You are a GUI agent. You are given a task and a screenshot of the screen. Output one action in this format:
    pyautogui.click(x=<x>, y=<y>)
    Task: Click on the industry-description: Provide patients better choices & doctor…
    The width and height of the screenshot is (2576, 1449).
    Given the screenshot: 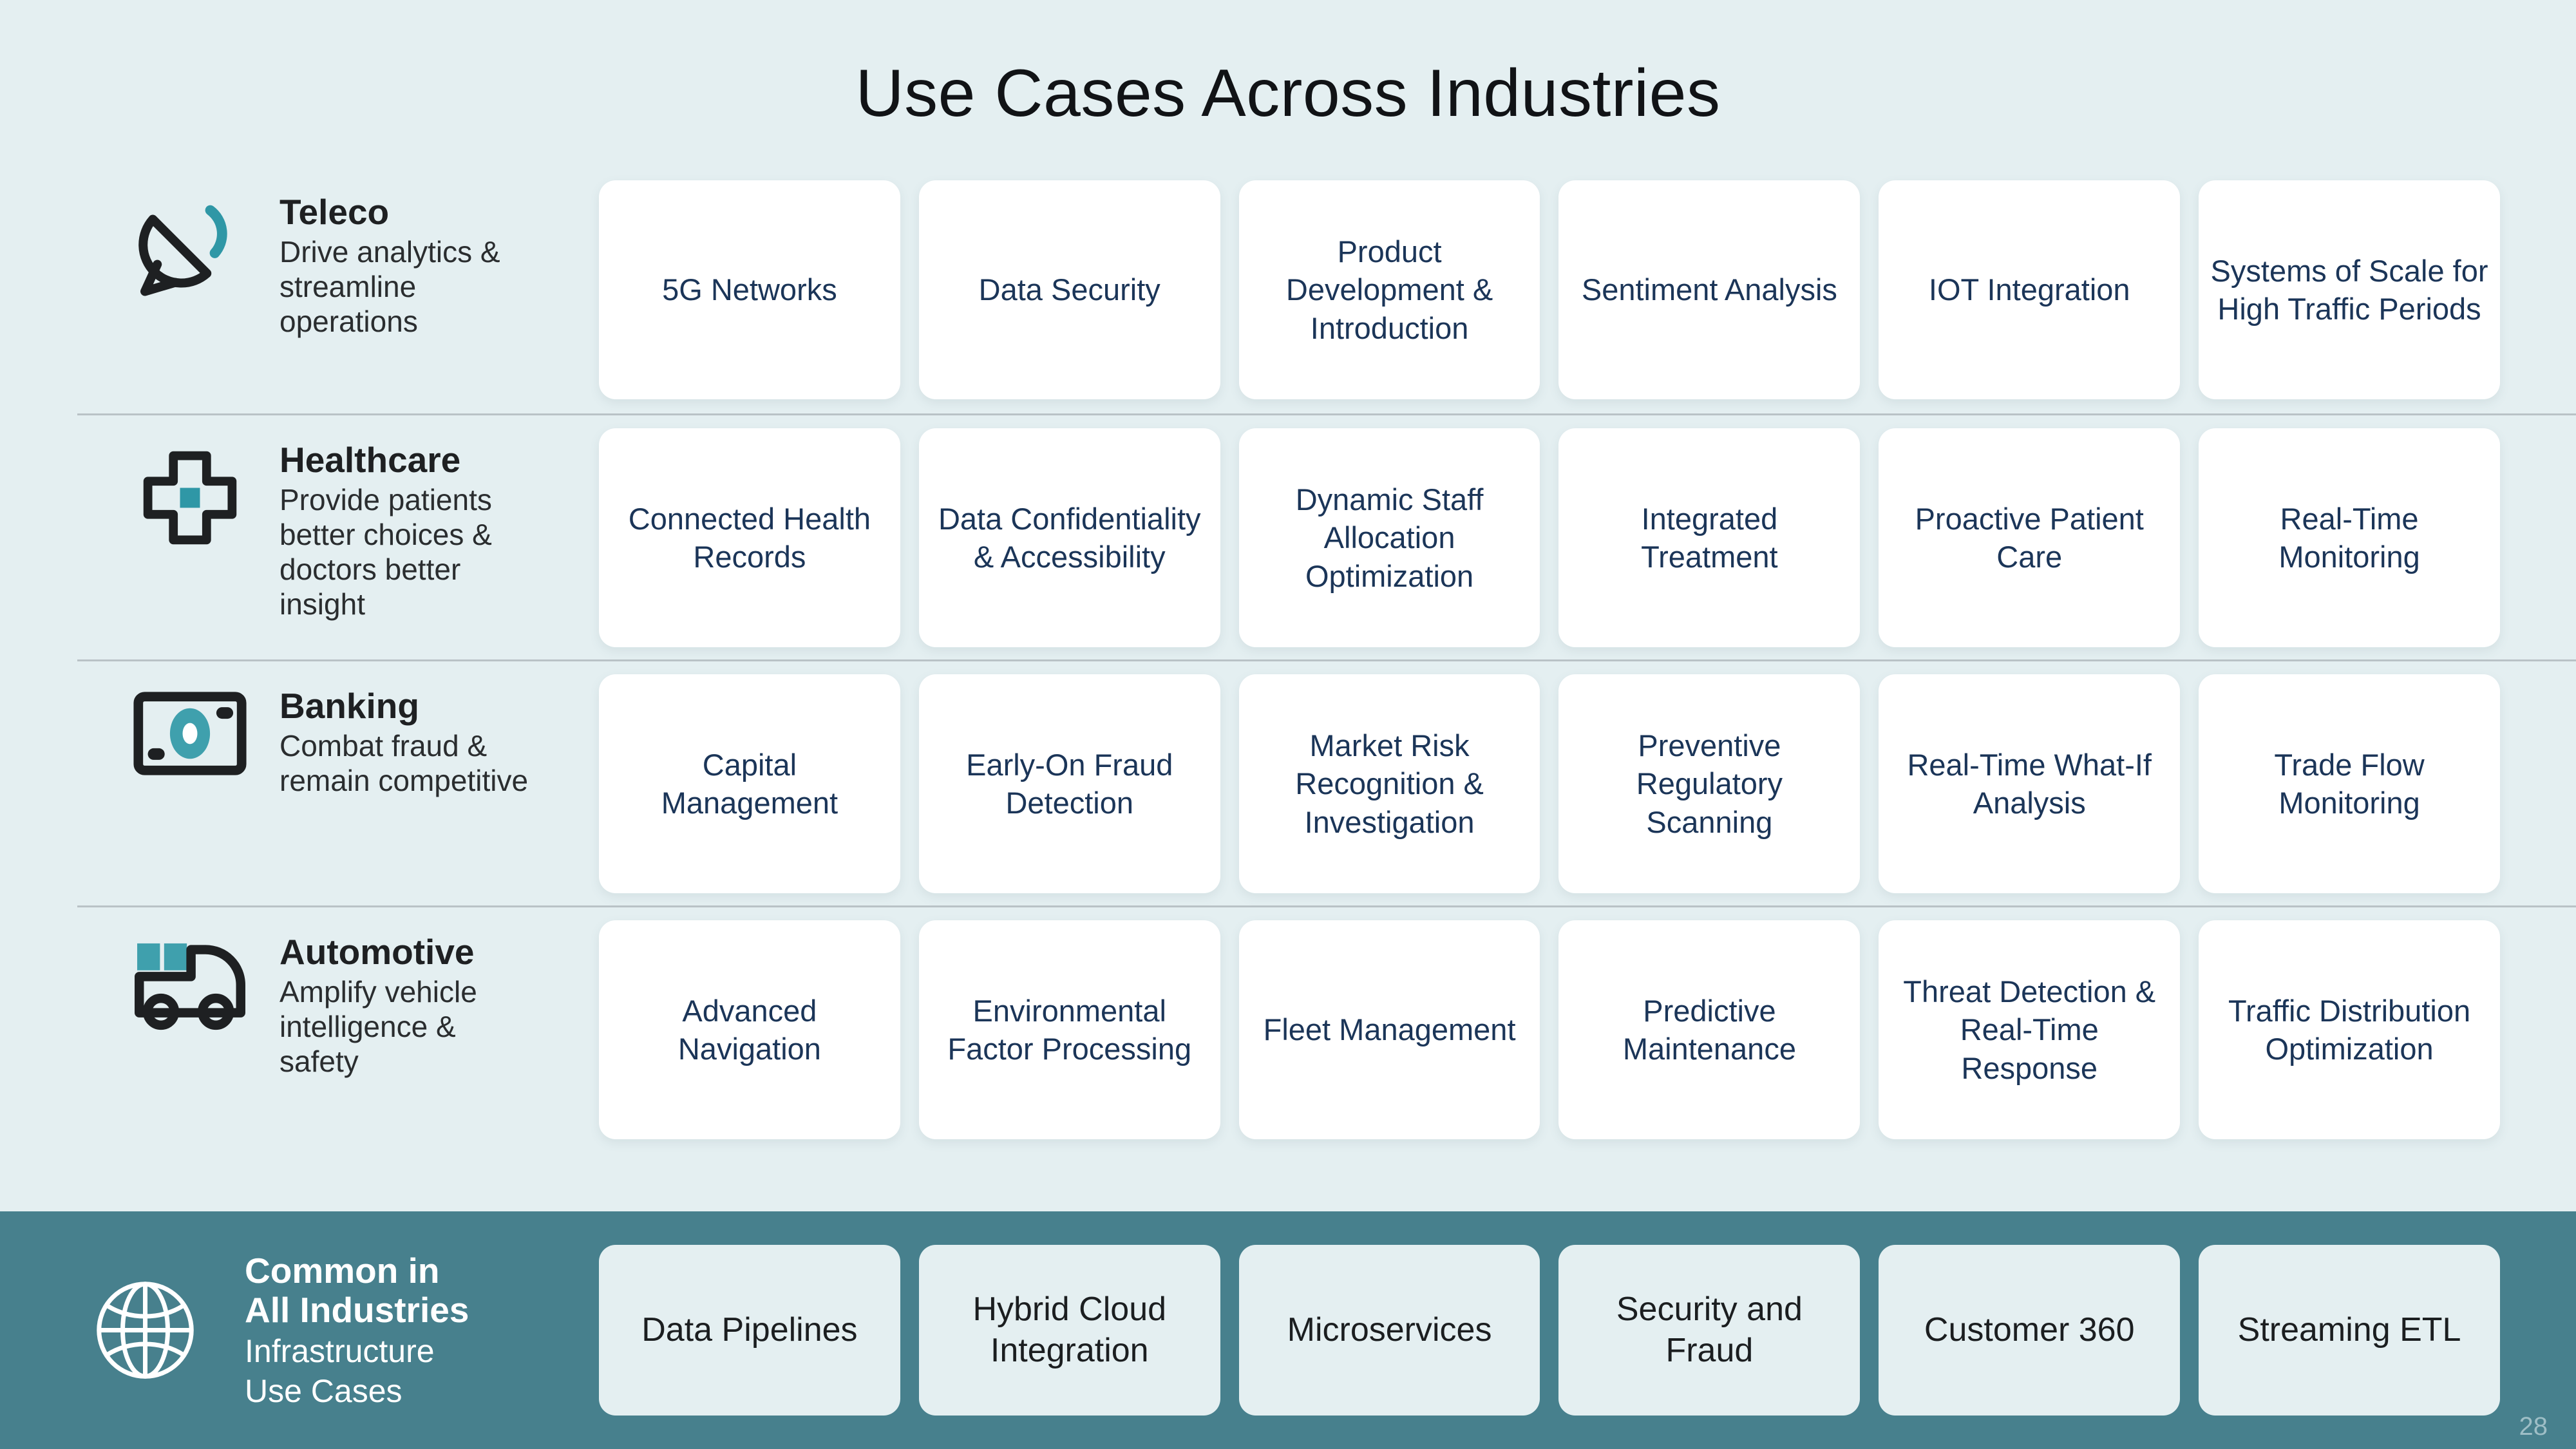 What is the action you would take?
    pyautogui.click(x=385, y=552)
    